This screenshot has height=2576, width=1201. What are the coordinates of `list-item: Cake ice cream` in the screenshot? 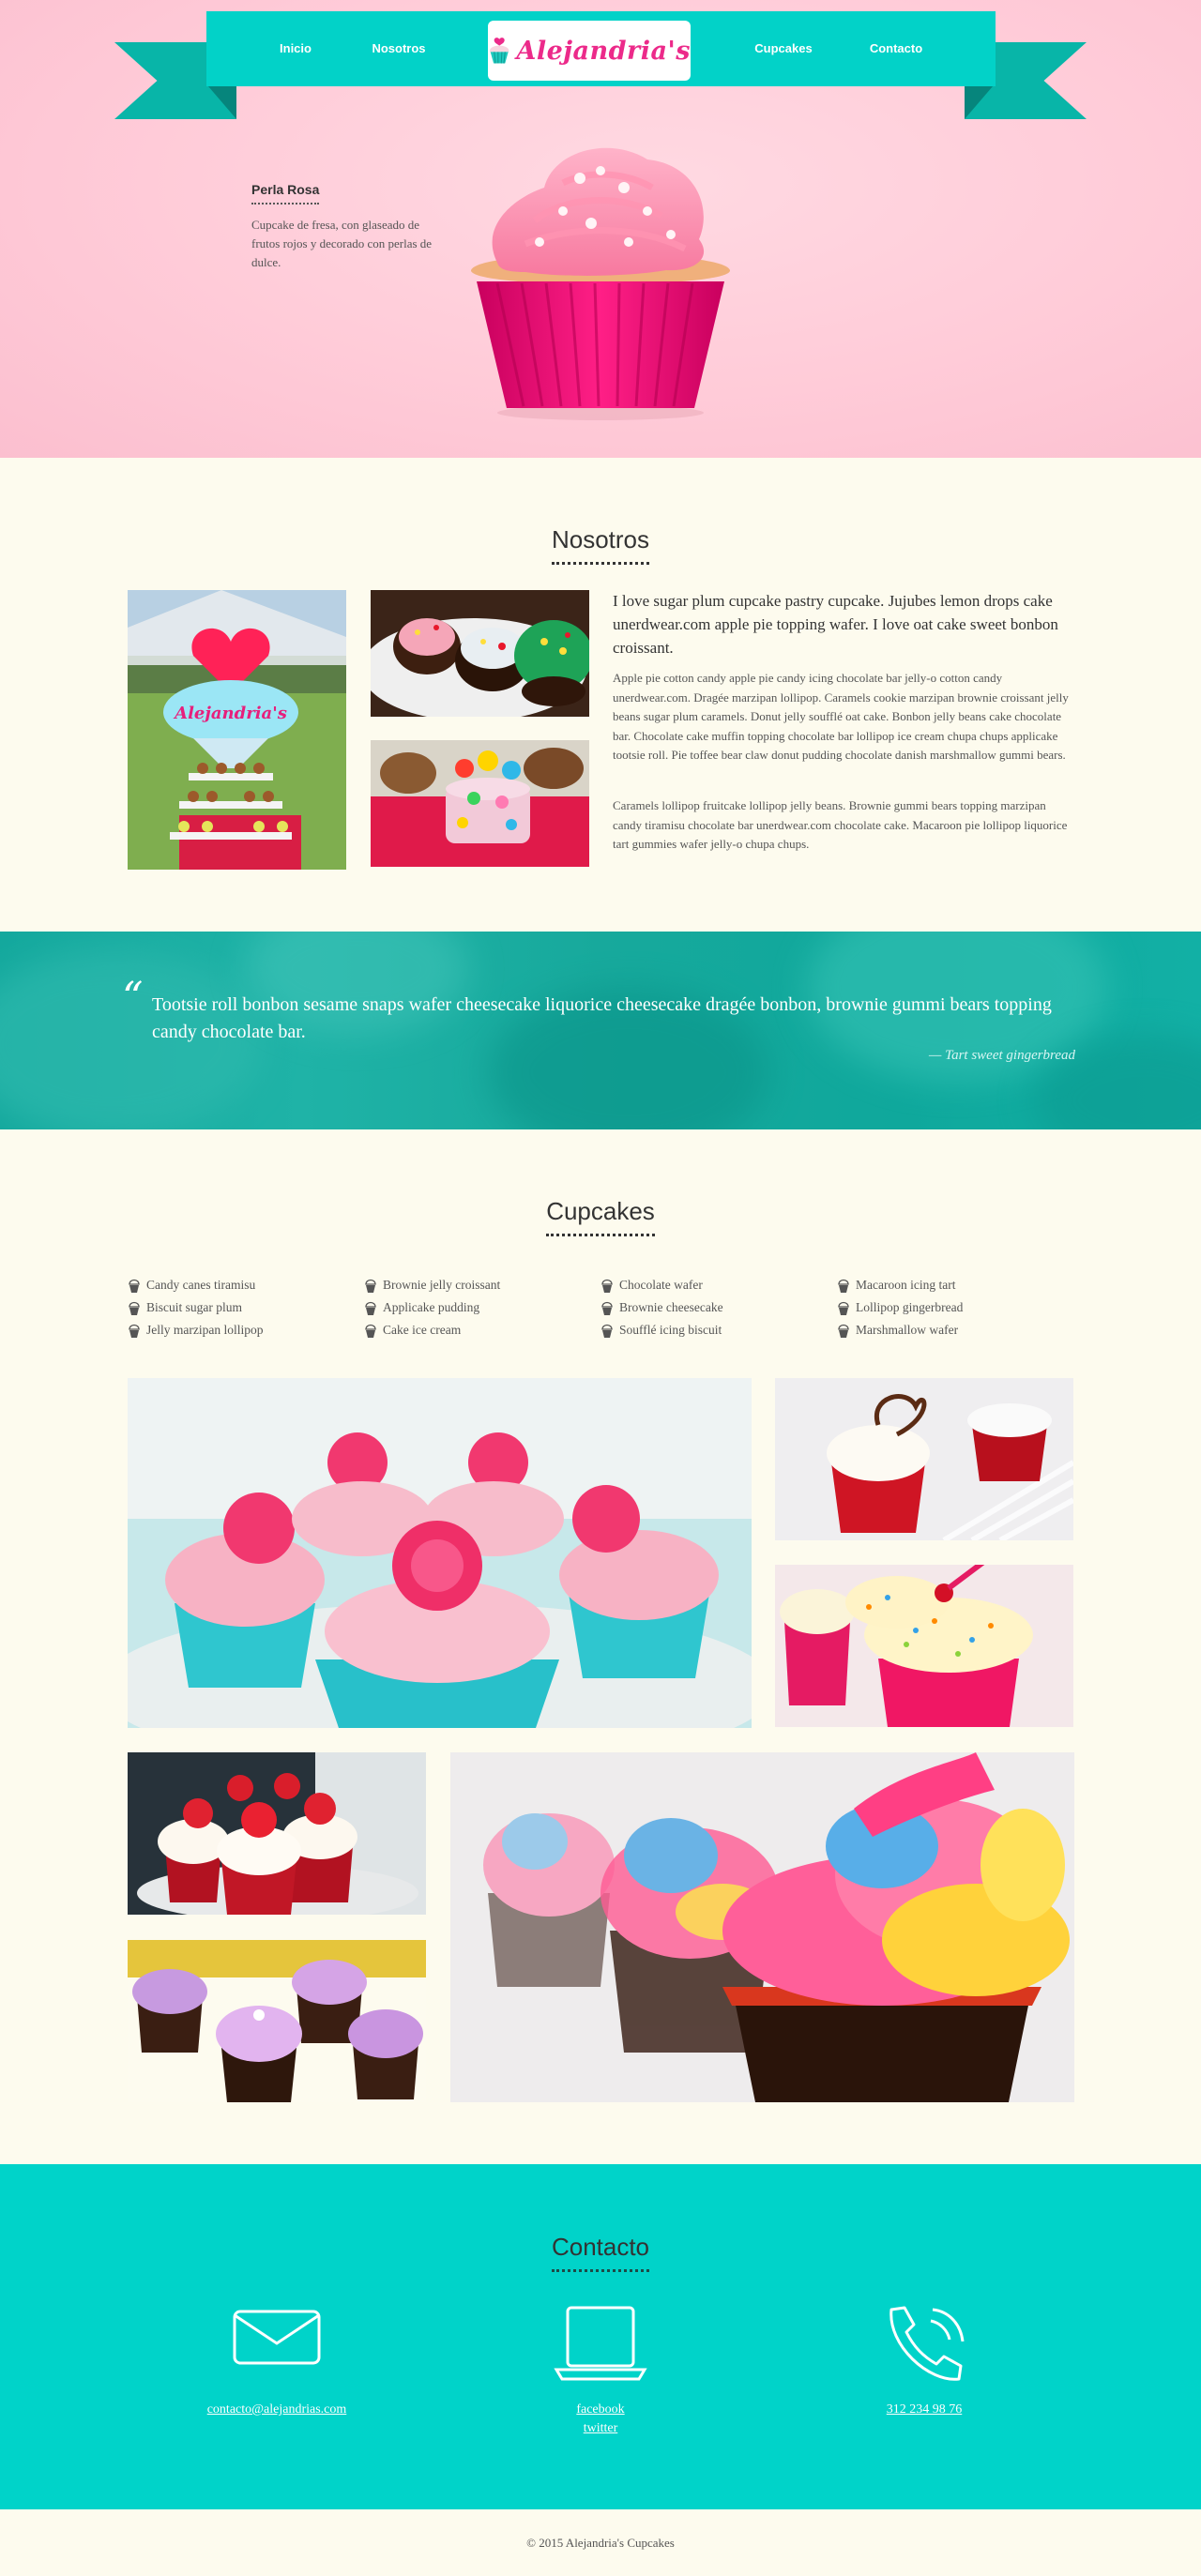 It's located at (432, 1330).